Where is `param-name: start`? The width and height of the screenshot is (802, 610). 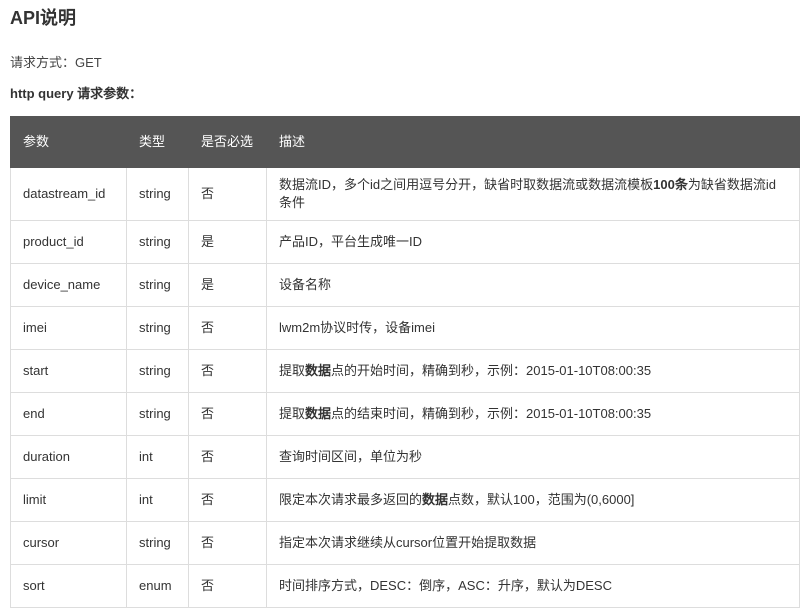 param-name: start is located at coordinates (68, 371).